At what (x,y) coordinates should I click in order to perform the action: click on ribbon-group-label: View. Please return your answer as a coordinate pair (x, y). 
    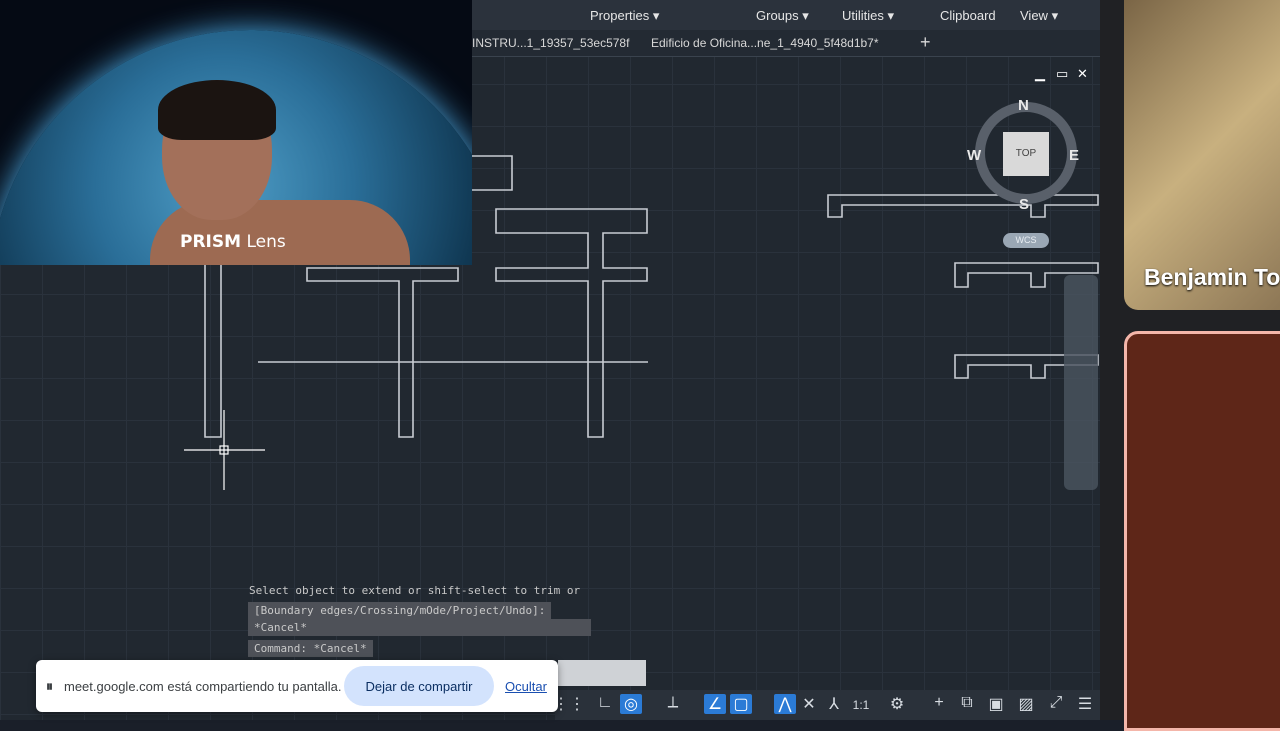
    Looking at the image, I should click on (1034, 15).